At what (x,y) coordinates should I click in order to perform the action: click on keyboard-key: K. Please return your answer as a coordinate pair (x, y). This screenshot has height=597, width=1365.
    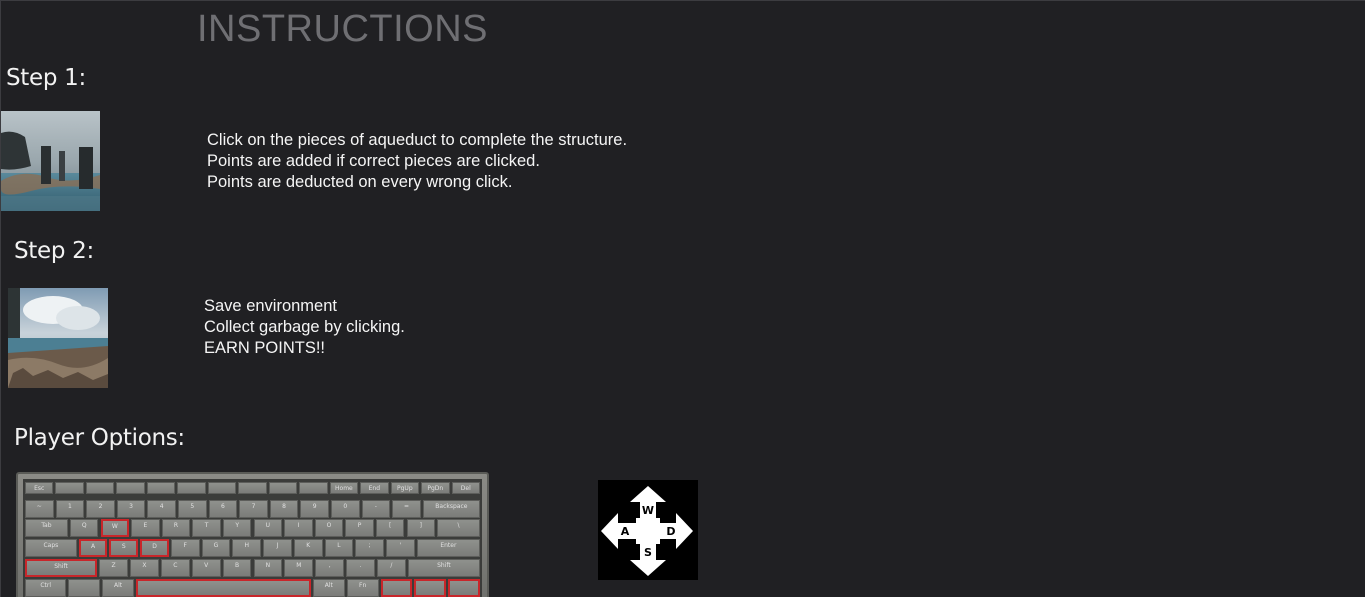
    Looking at the image, I should click on (308, 548).